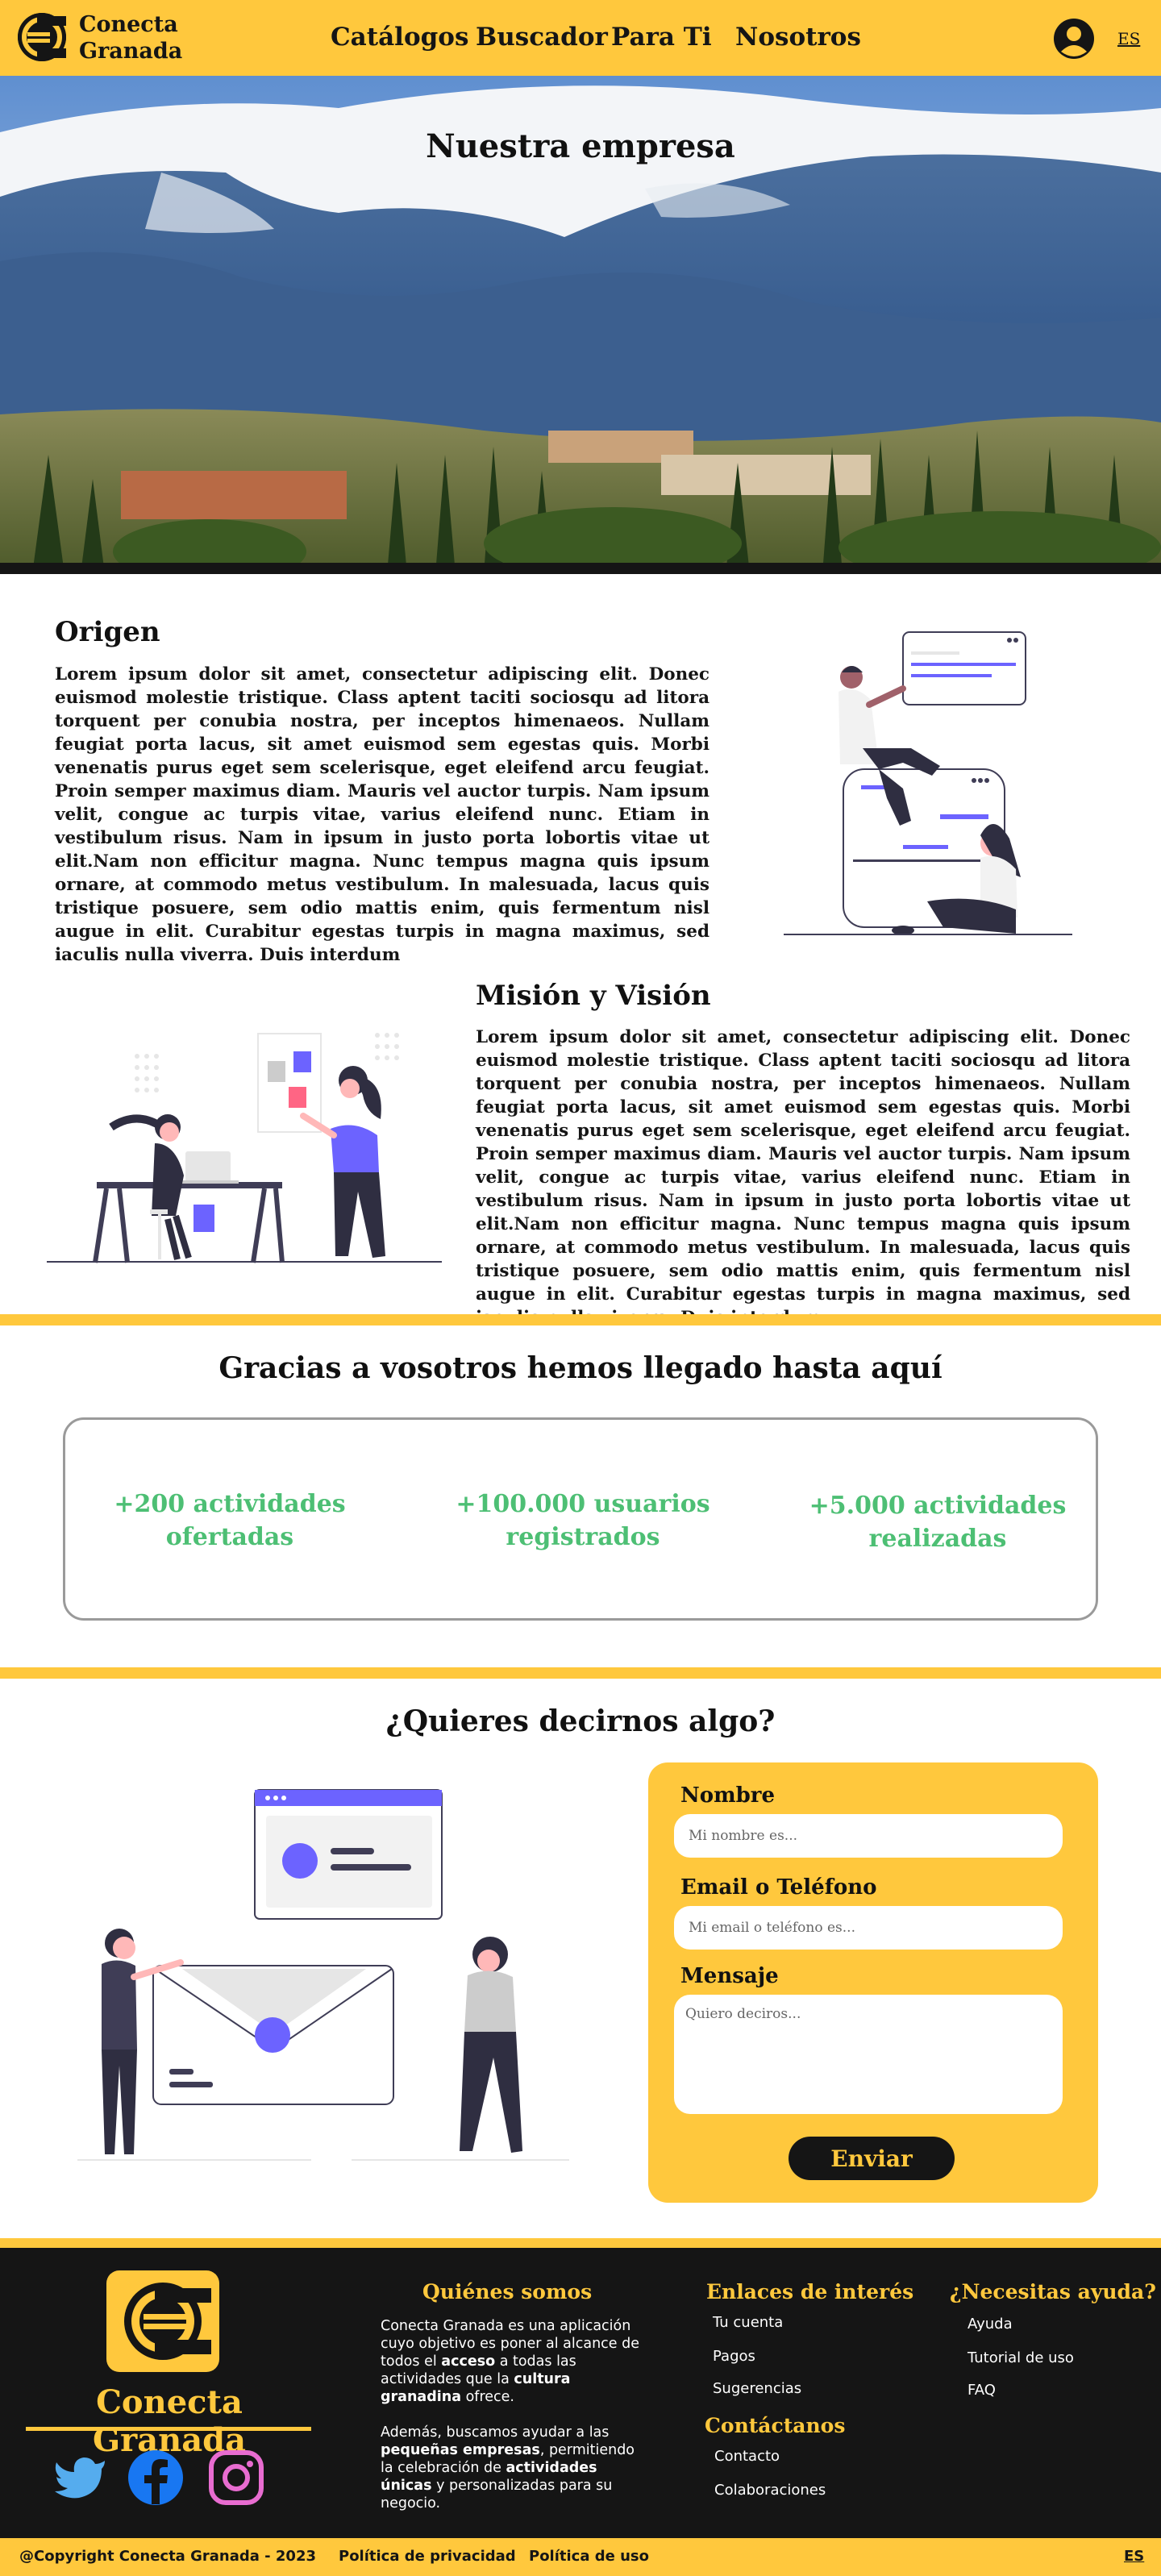 This screenshot has width=1161, height=2576. What do you see at coordinates (1128, 38) in the screenshot?
I see `language-selector: ES` at bounding box center [1128, 38].